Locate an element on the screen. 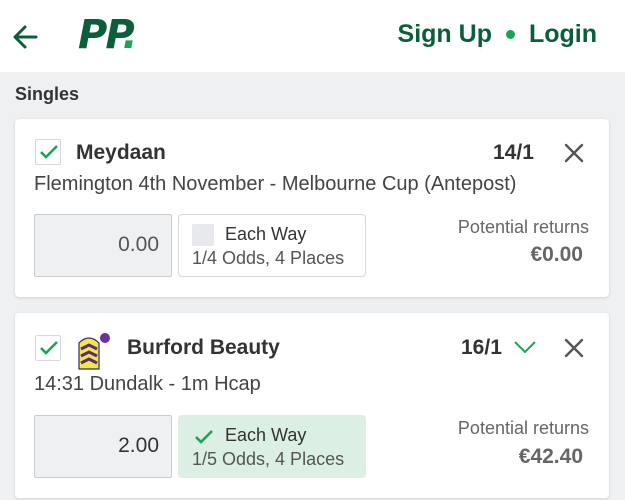  auth-links: Sign Up Login is located at coordinates (497, 34).